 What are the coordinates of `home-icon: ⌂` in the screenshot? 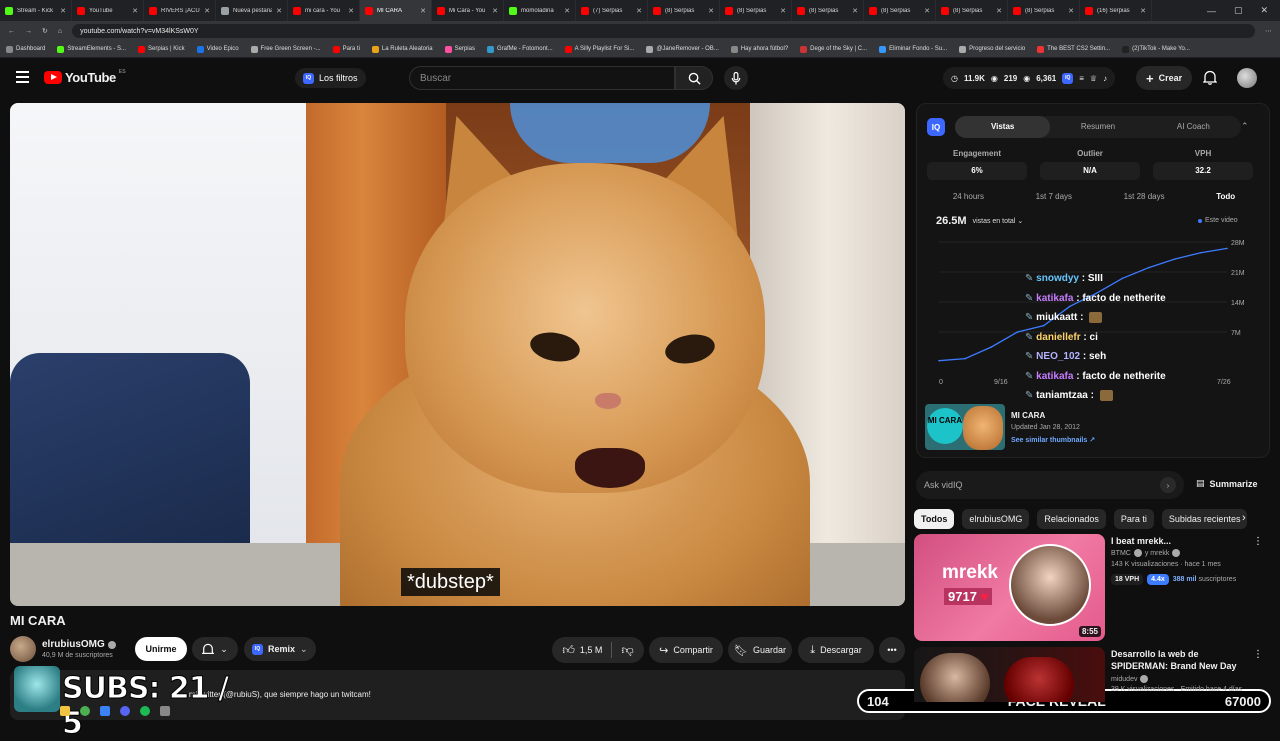 It's located at (60, 31).